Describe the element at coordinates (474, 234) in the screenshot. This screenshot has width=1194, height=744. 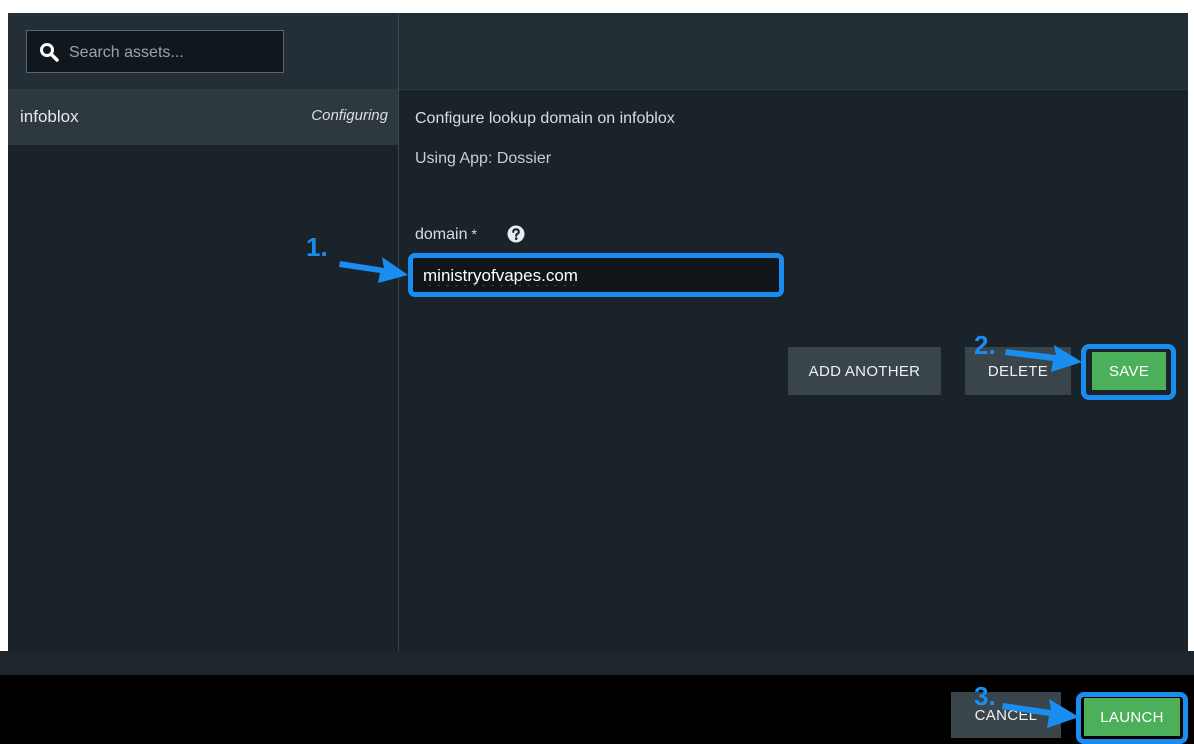
I see `required-mark: *` at that location.